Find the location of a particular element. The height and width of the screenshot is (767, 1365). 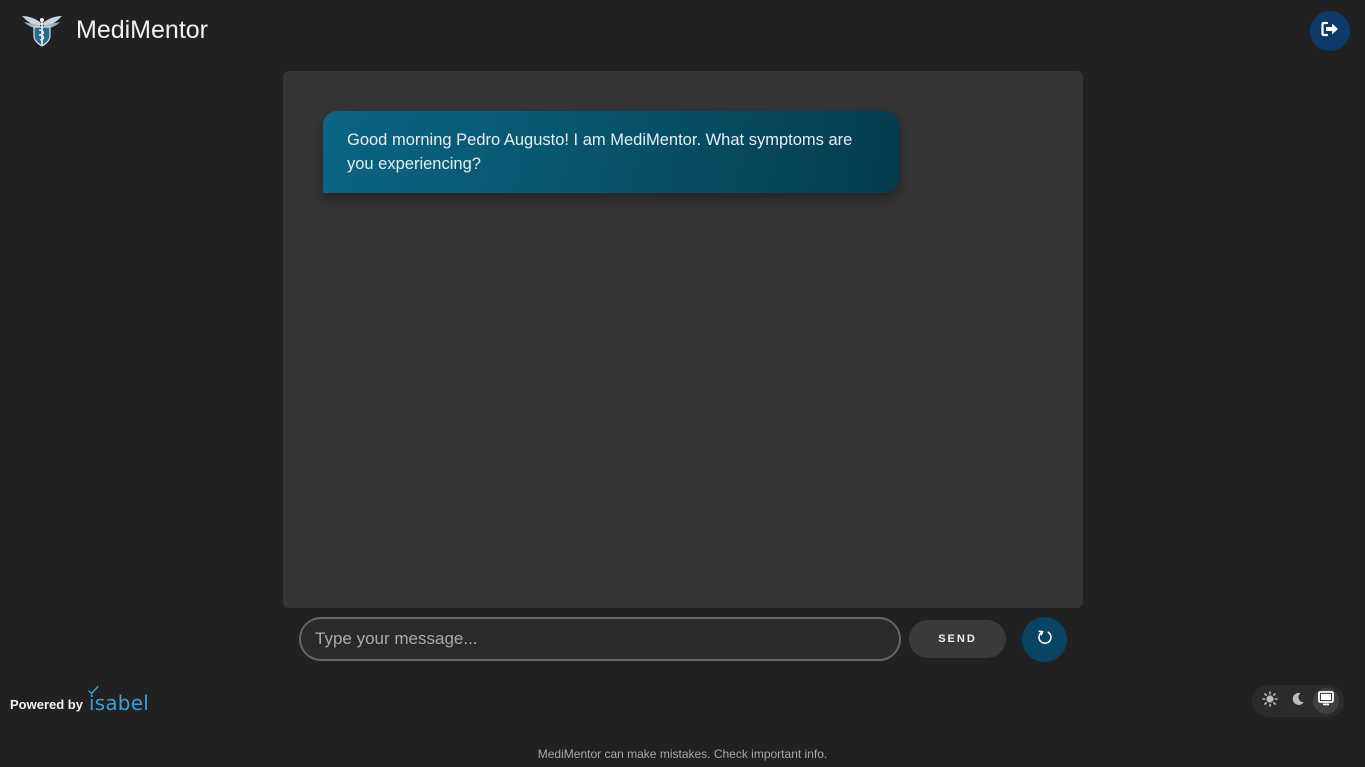

sun-icon is located at coordinates (1270, 701).